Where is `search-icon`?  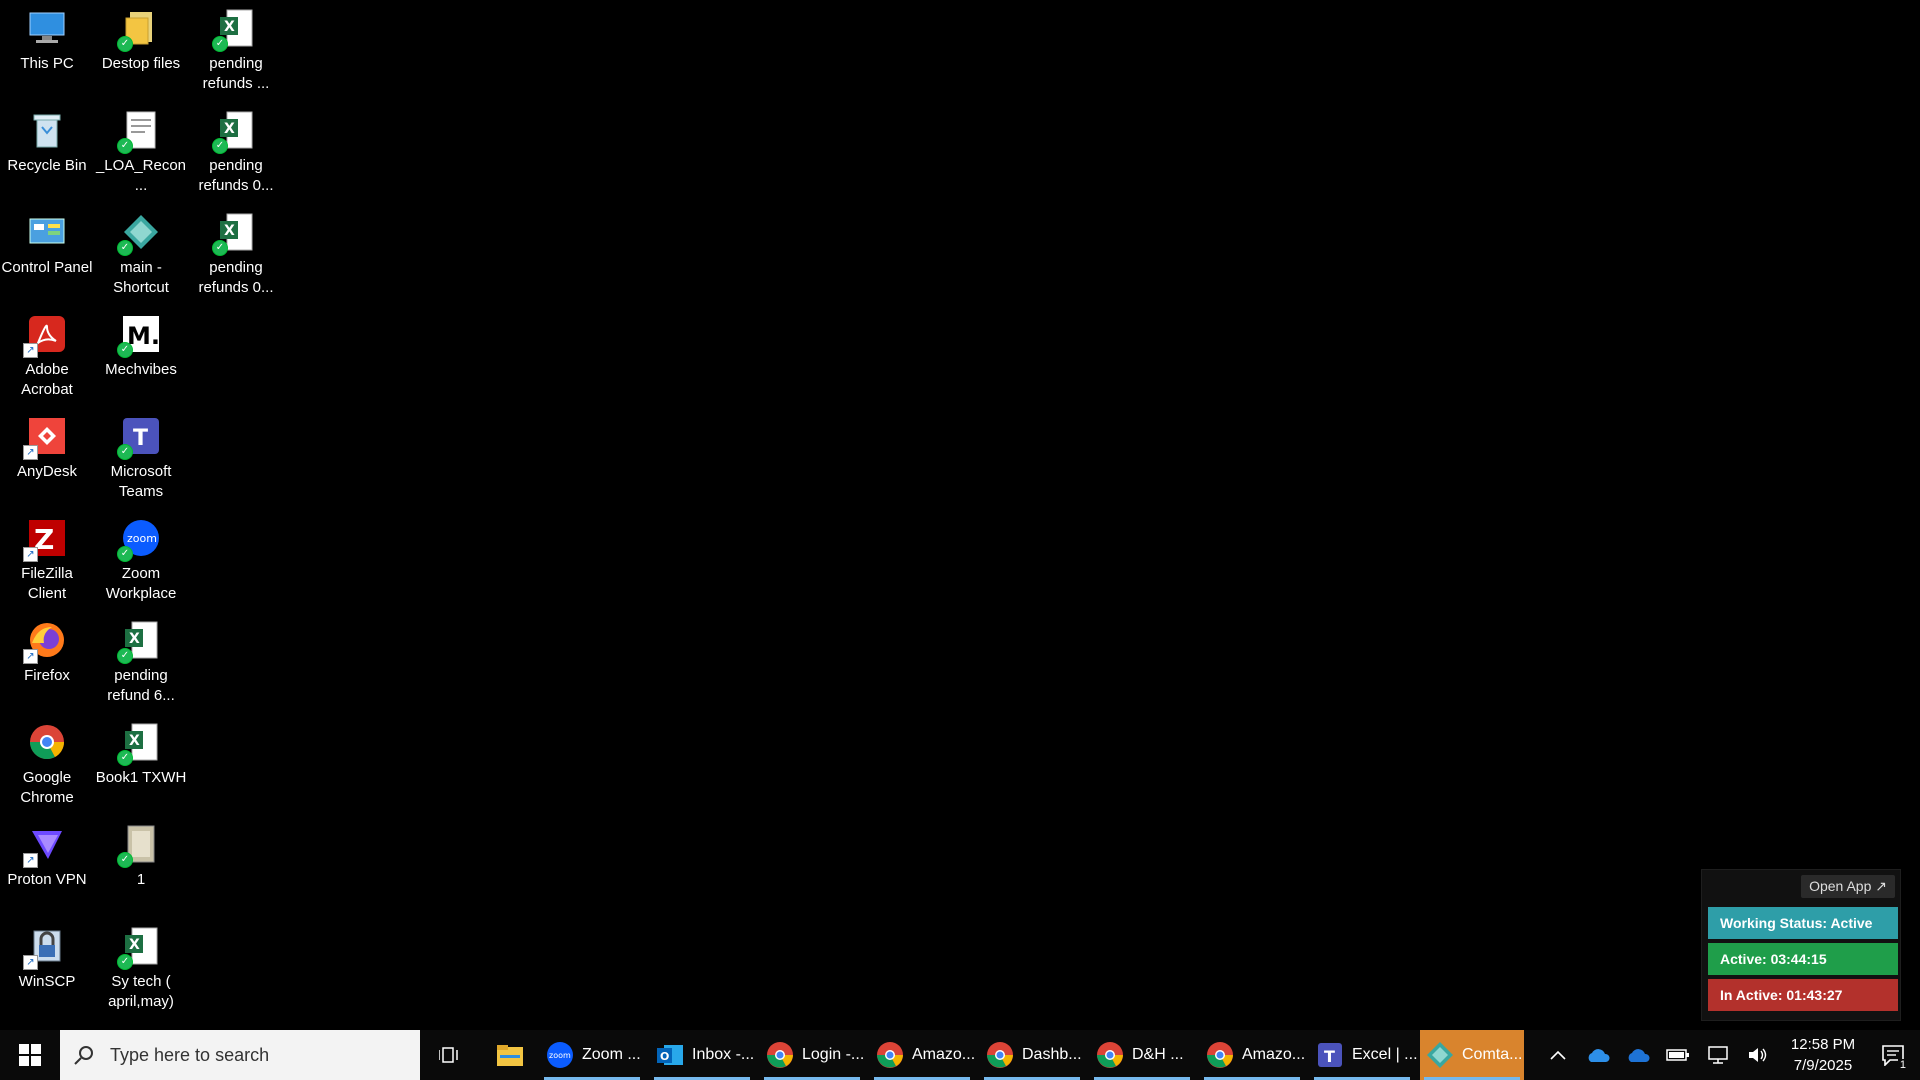 search-icon is located at coordinates (83, 1055).